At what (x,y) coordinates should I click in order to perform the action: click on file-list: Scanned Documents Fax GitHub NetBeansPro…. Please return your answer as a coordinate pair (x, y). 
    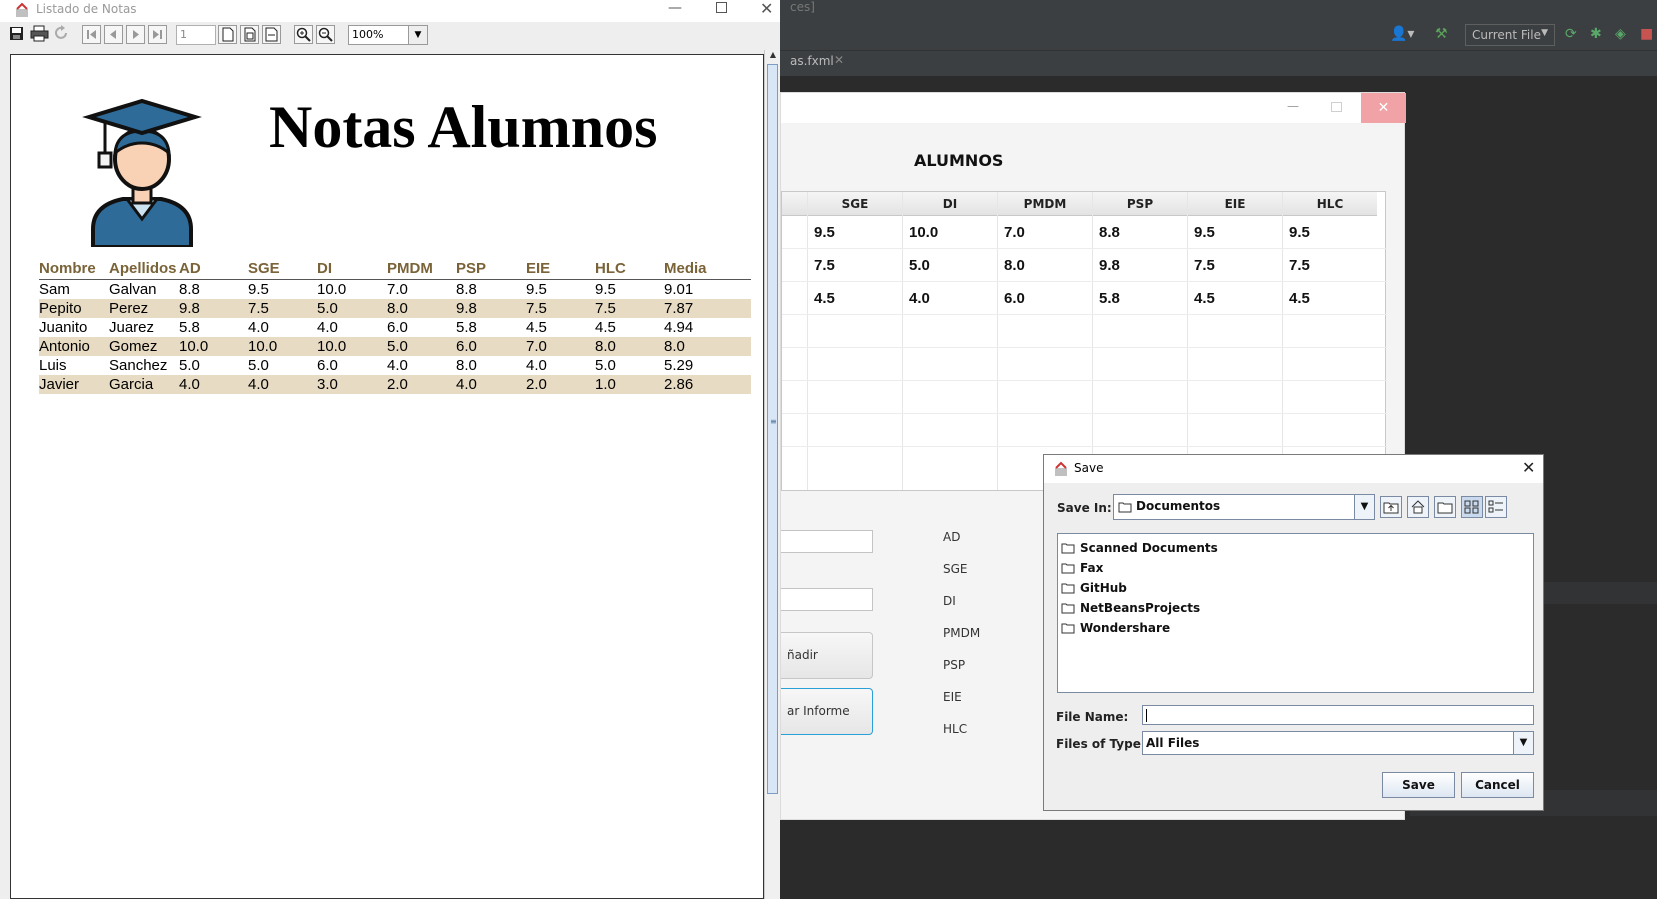
    Looking at the image, I should click on (1295, 613).